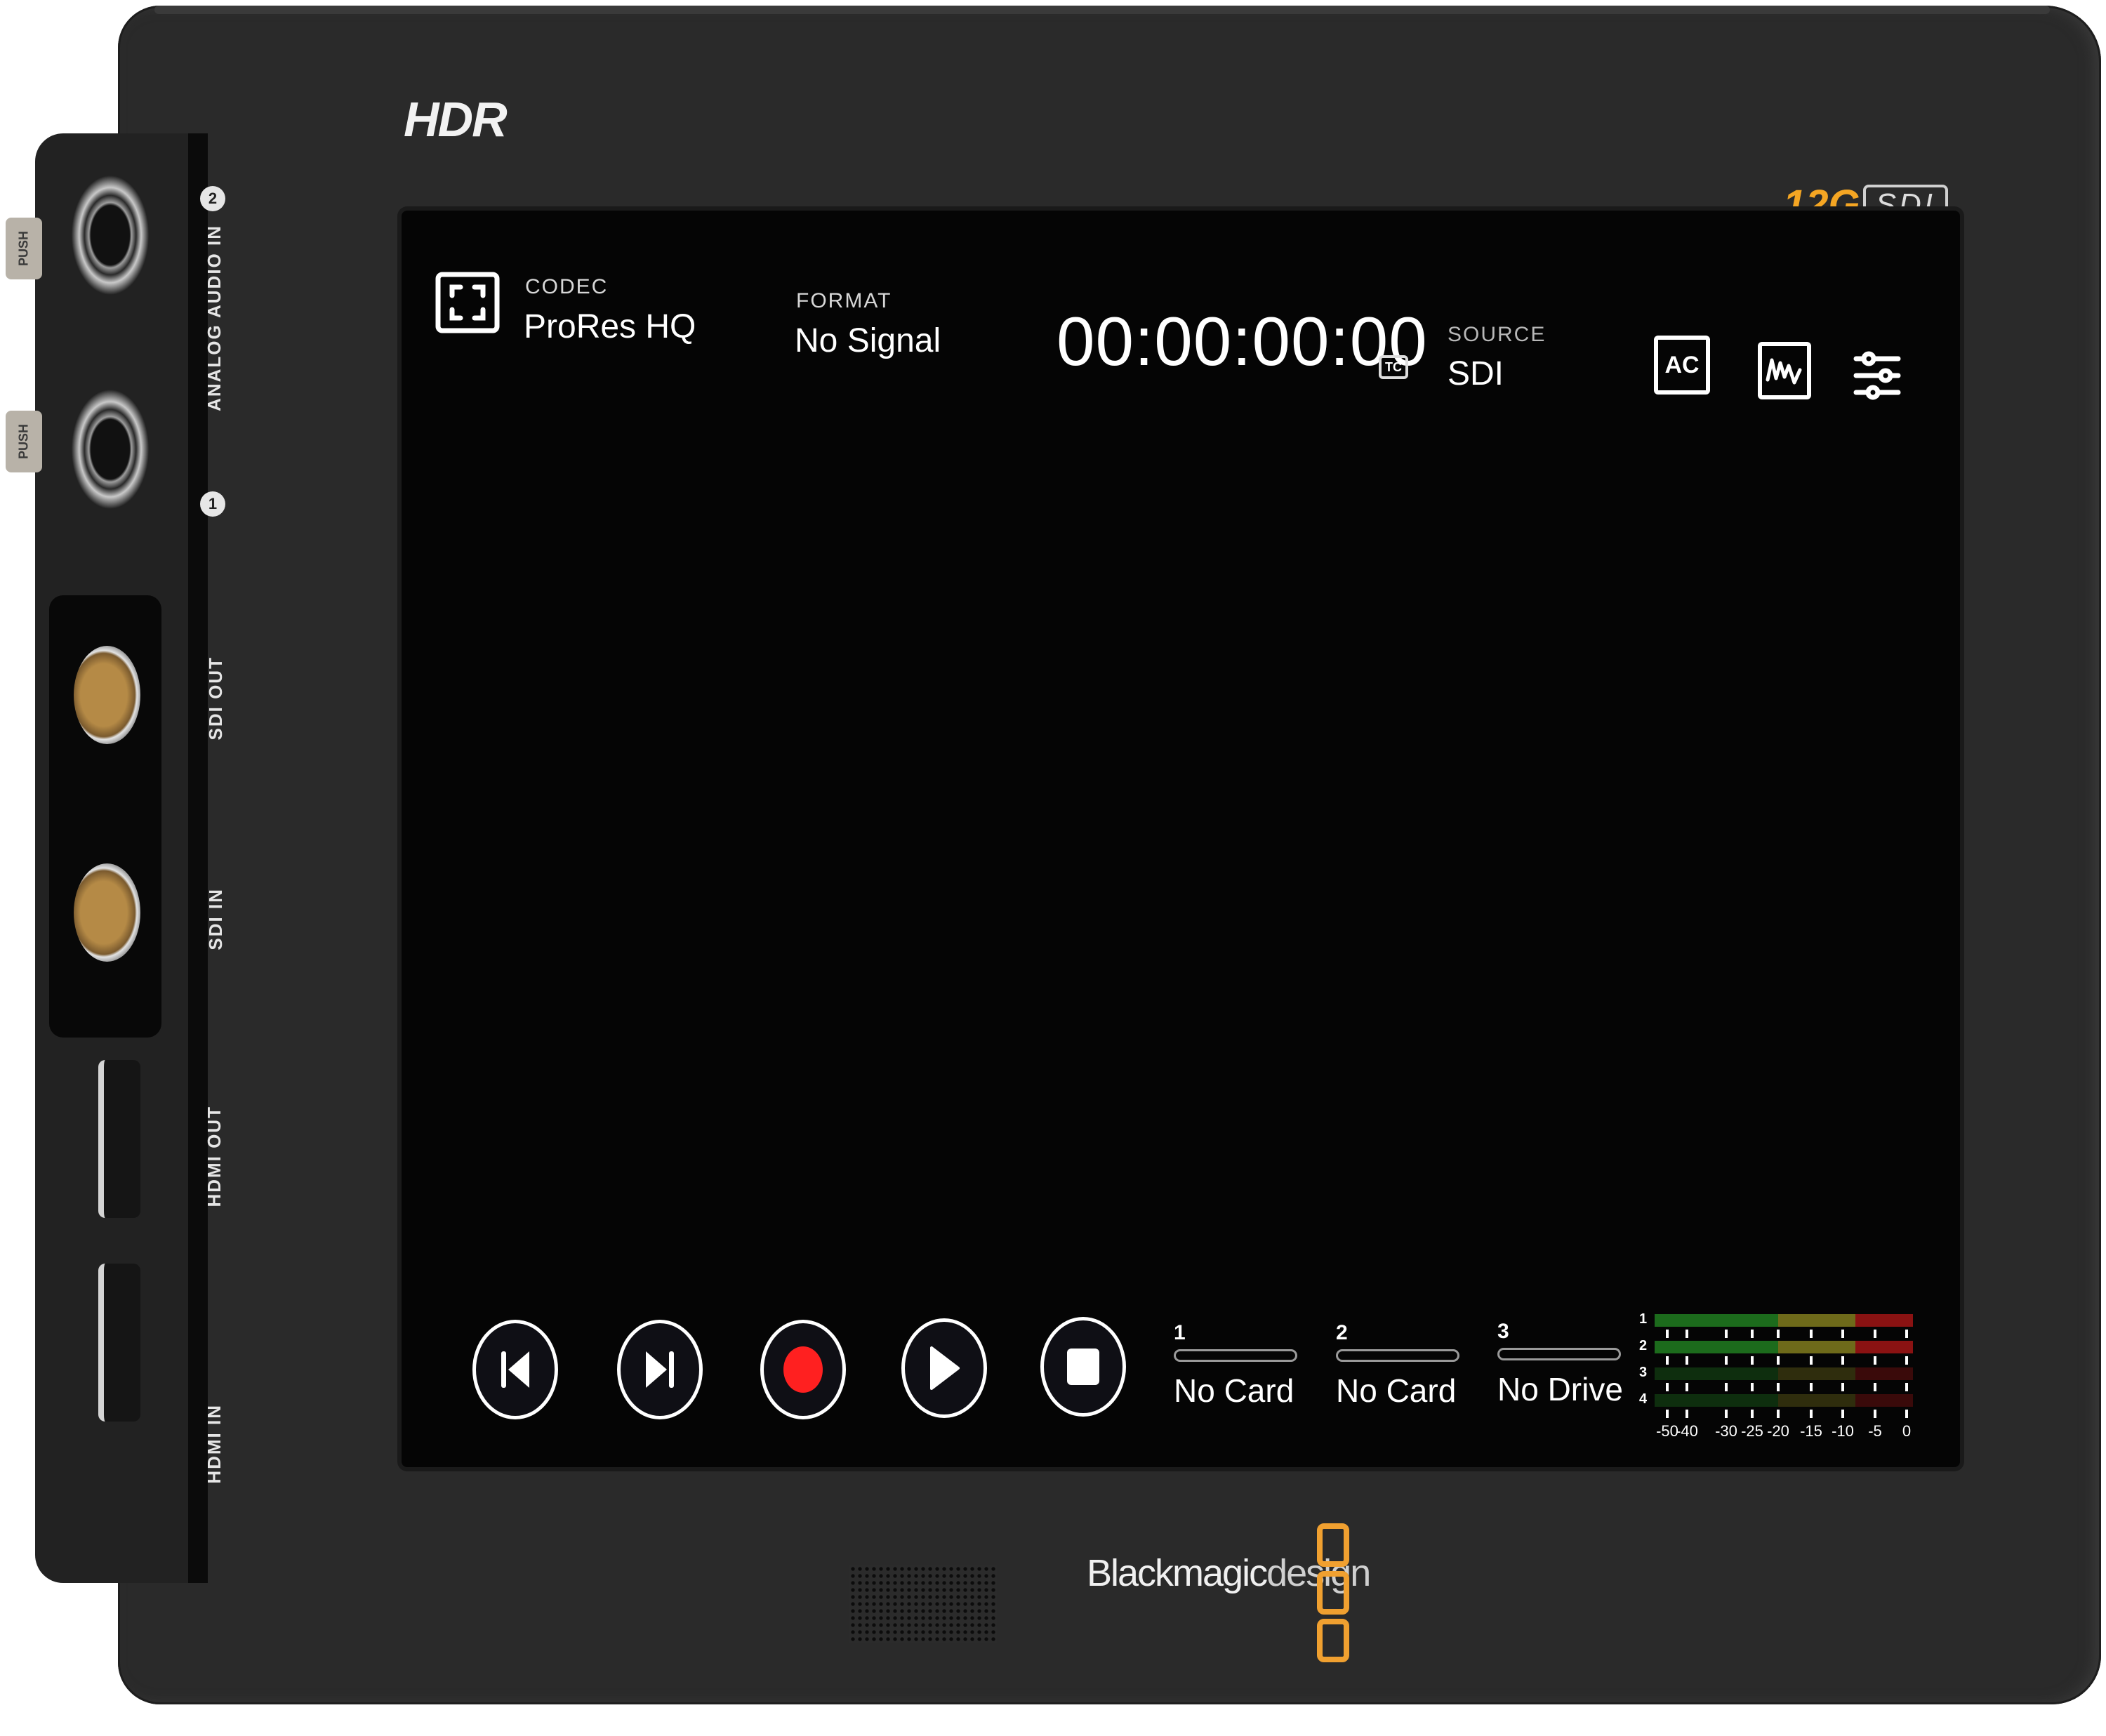 The image size is (2106, 1736). Describe the element at coordinates (1497, 334) in the screenshot. I see `source-label: SOURCE` at that location.